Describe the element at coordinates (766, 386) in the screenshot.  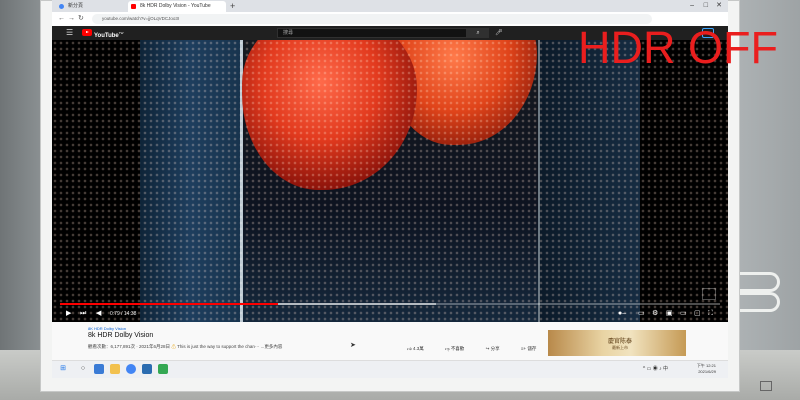
I see `monitor-logo` at that location.